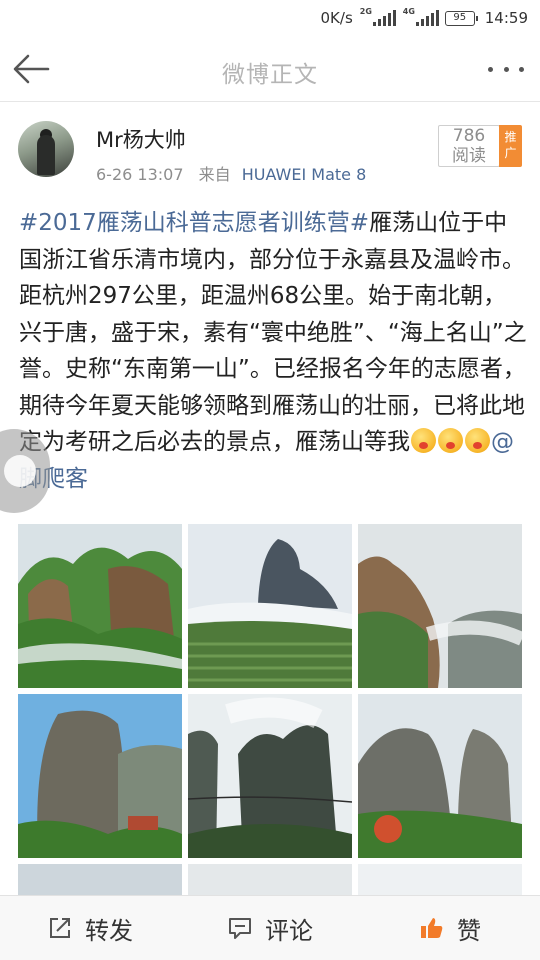 The width and height of the screenshot is (540, 960). I want to click on floating-ball-icon, so click(20, 471).